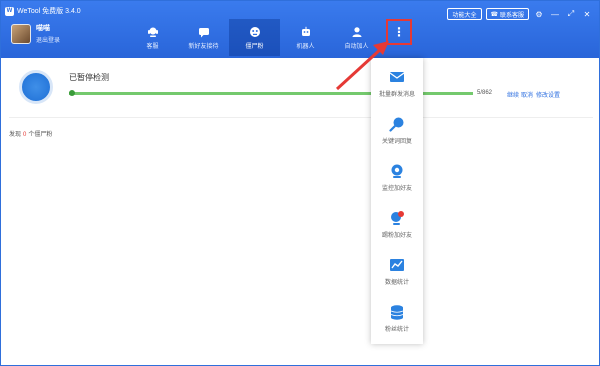 Image resolution: width=600 pixels, height=366 pixels. What do you see at coordinates (203, 46) in the screenshot?
I see `nav-label: 新好友接待` at bounding box center [203, 46].